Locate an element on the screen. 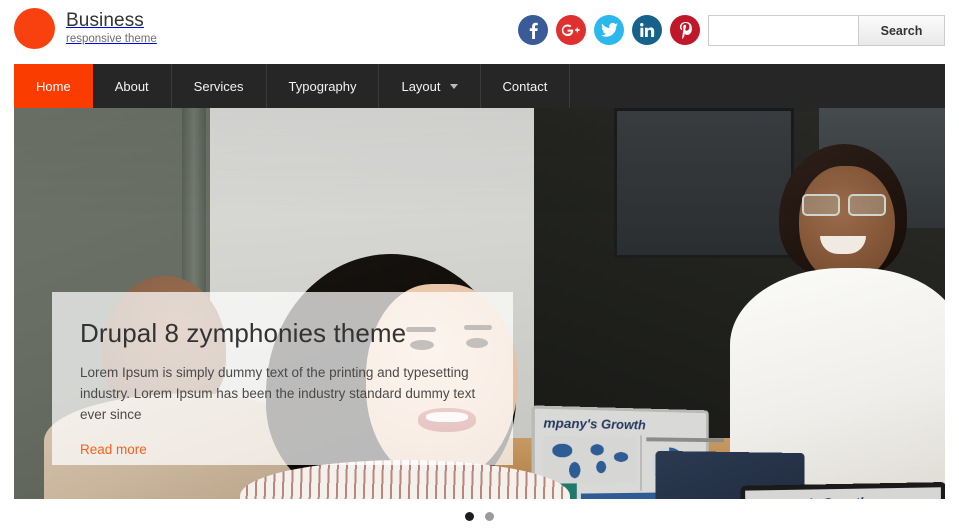  nav-item-typography: Typography is located at coordinates (323, 86).